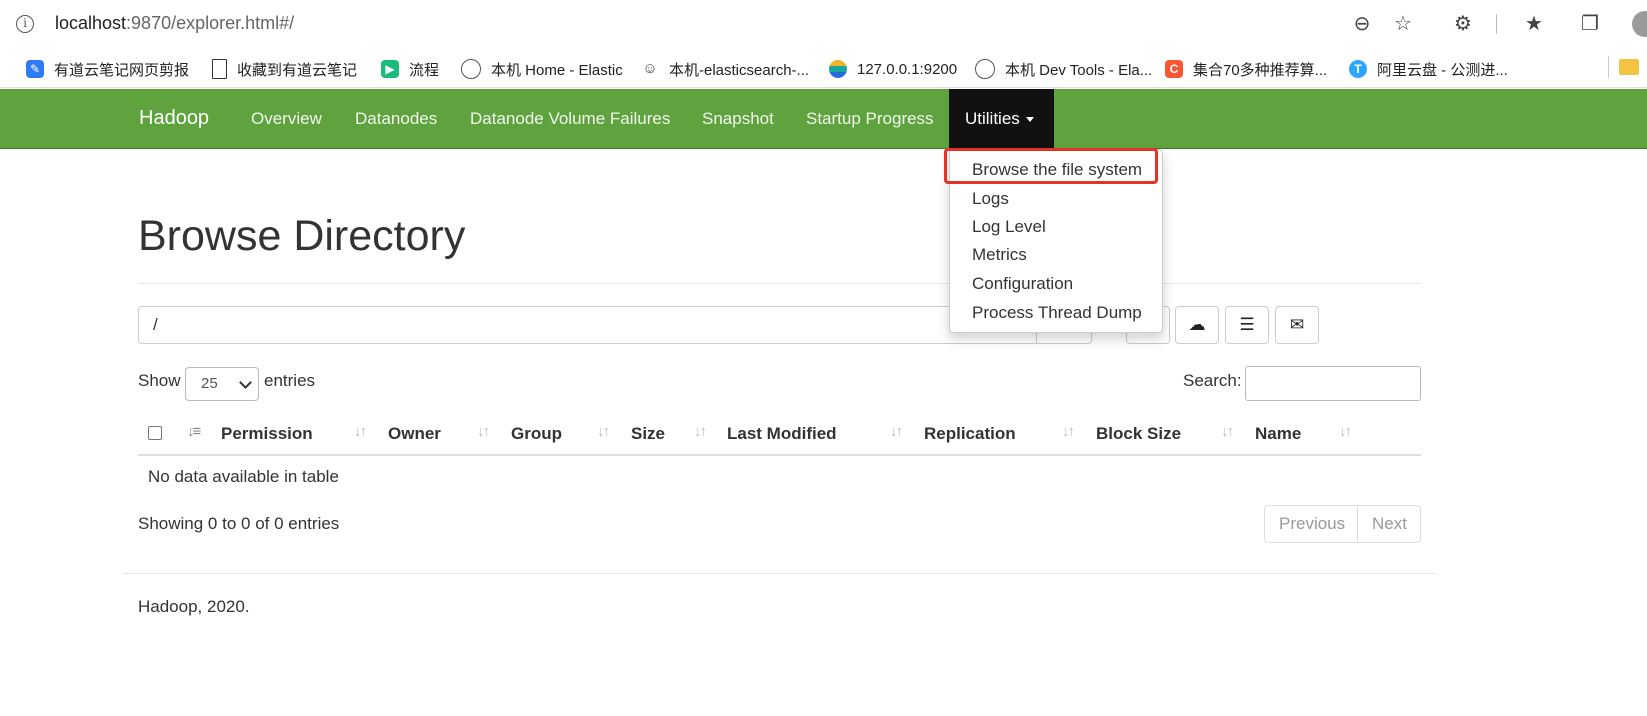 The height and width of the screenshot is (716, 1647). What do you see at coordinates (1639, 24) in the screenshot?
I see `profile-avatar` at bounding box center [1639, 24].